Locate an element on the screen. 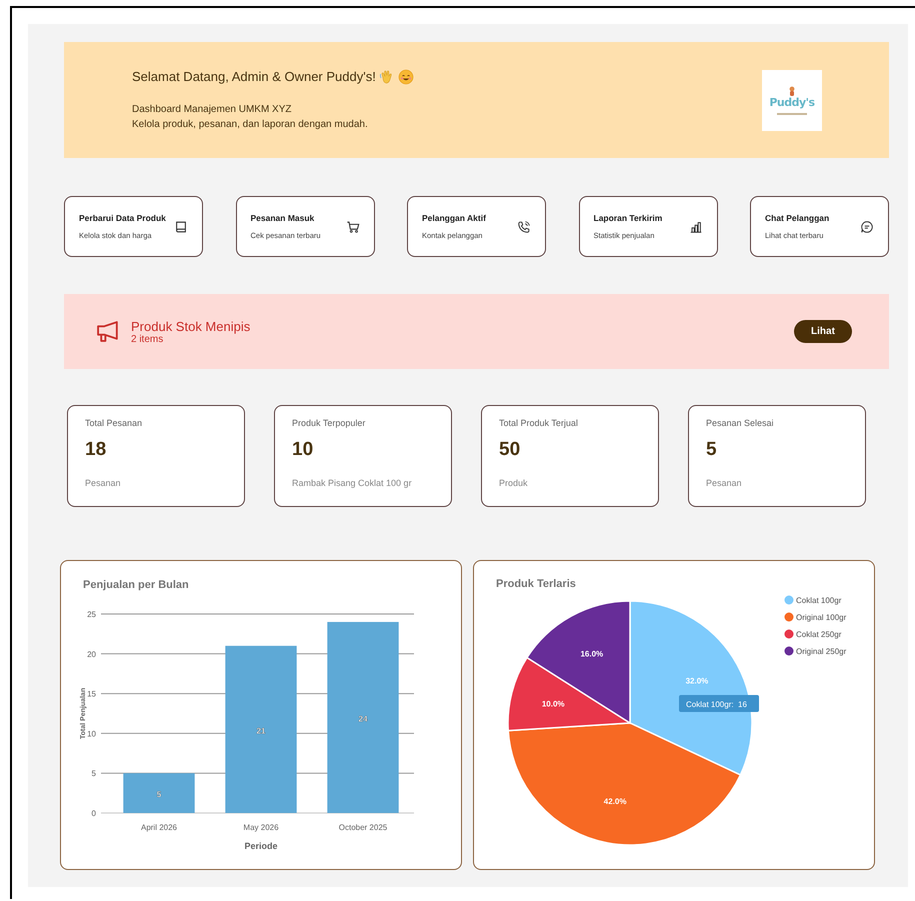  chart-title: Produk Terlaris is located at coordinates (536, 584).